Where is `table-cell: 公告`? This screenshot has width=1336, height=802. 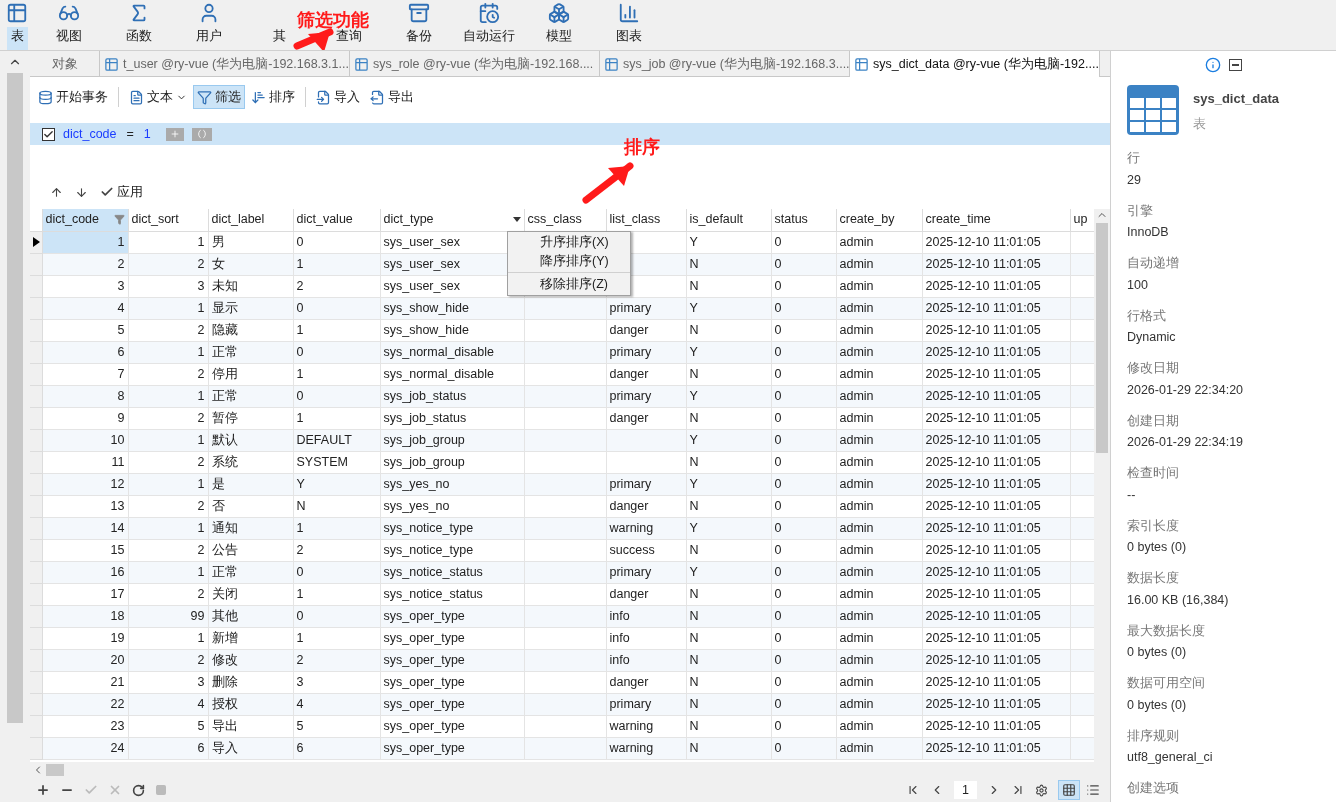
table-cell: 公告 is located at coordinates (224, 549).